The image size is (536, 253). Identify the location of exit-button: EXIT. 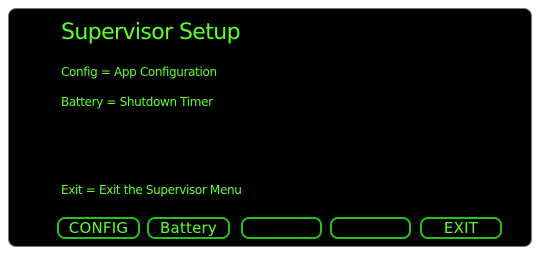
(461, 228).